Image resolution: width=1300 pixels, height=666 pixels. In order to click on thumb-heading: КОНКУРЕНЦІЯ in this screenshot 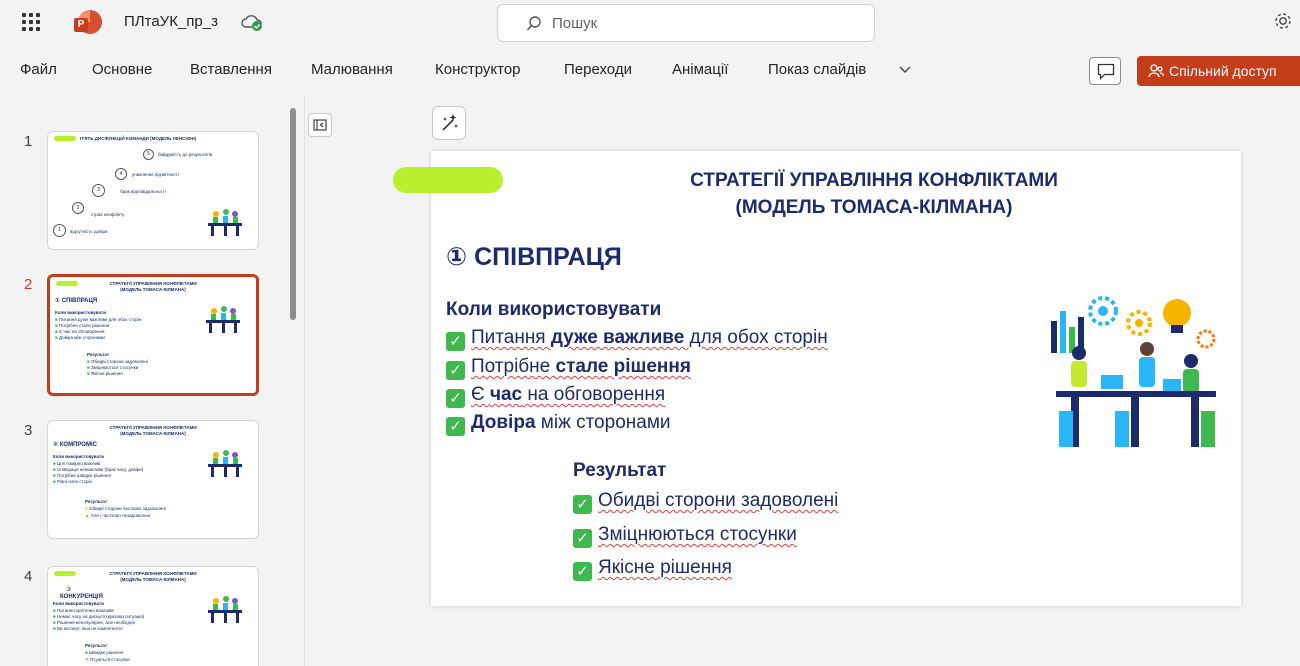, I will do `click(81, 597)`.